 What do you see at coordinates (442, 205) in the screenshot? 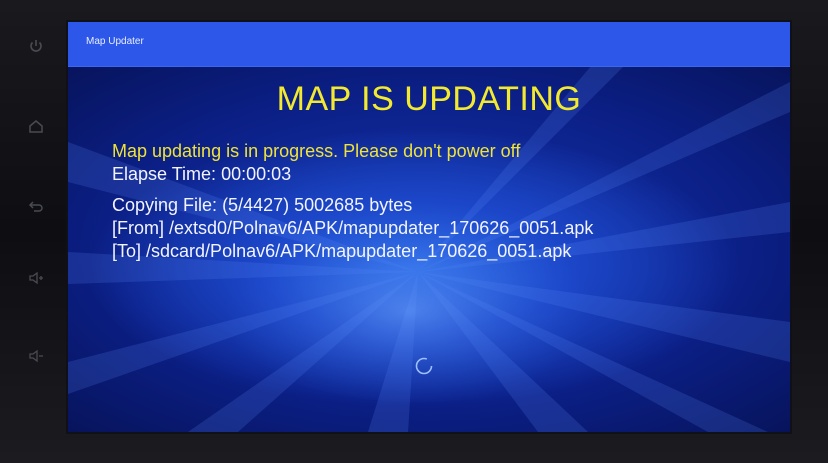
I see `copying-file-line: Copying File: (5/4427) 5002685 bytes` at bounding box center [442, 205].